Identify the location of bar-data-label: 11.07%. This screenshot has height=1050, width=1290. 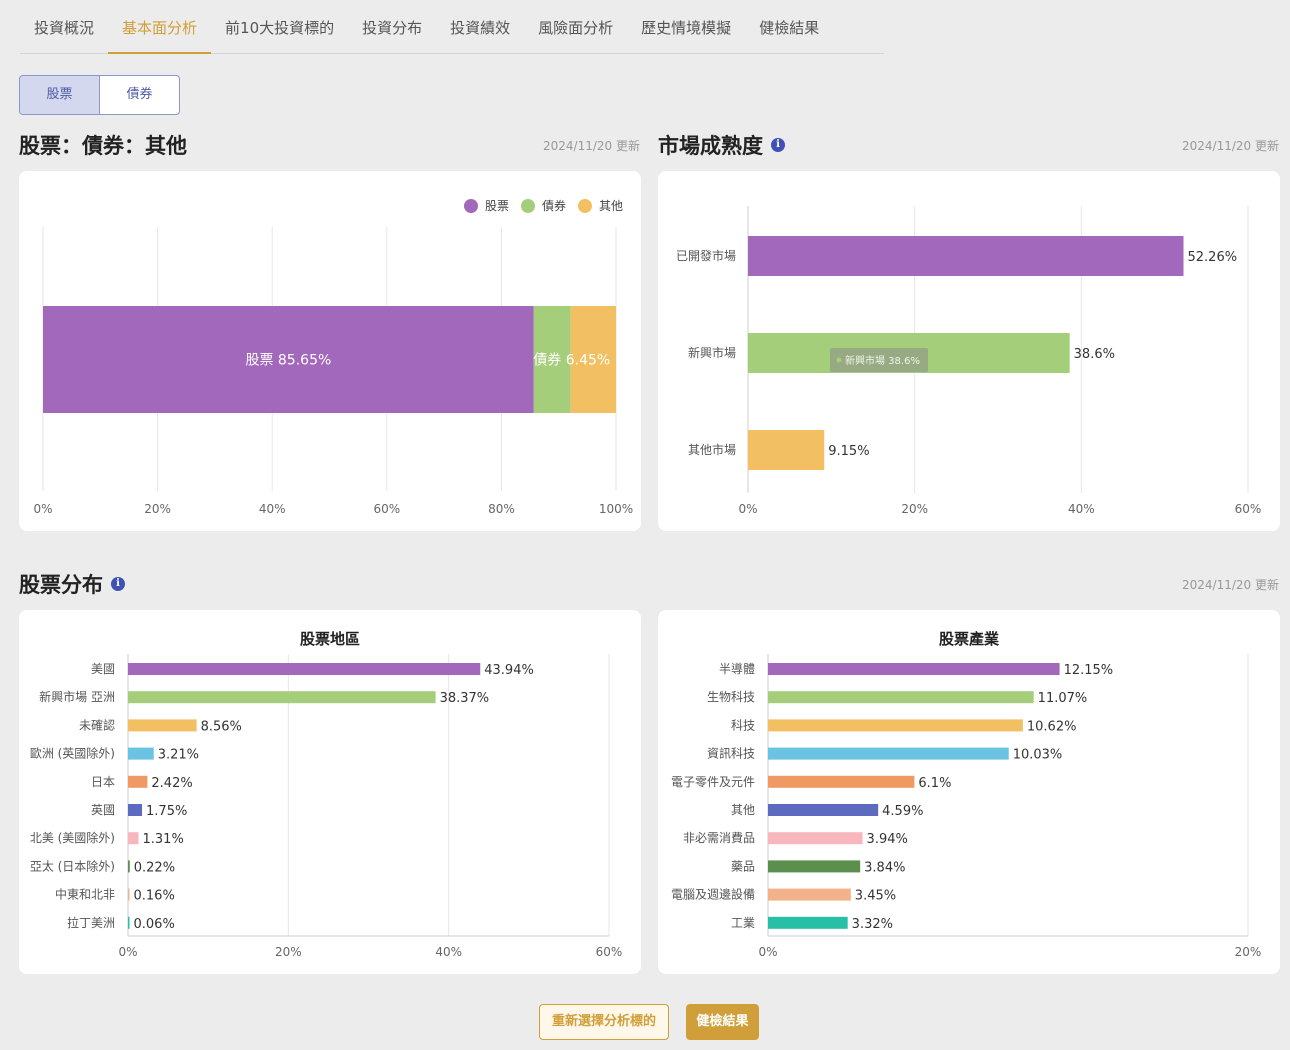
(1063, 698).